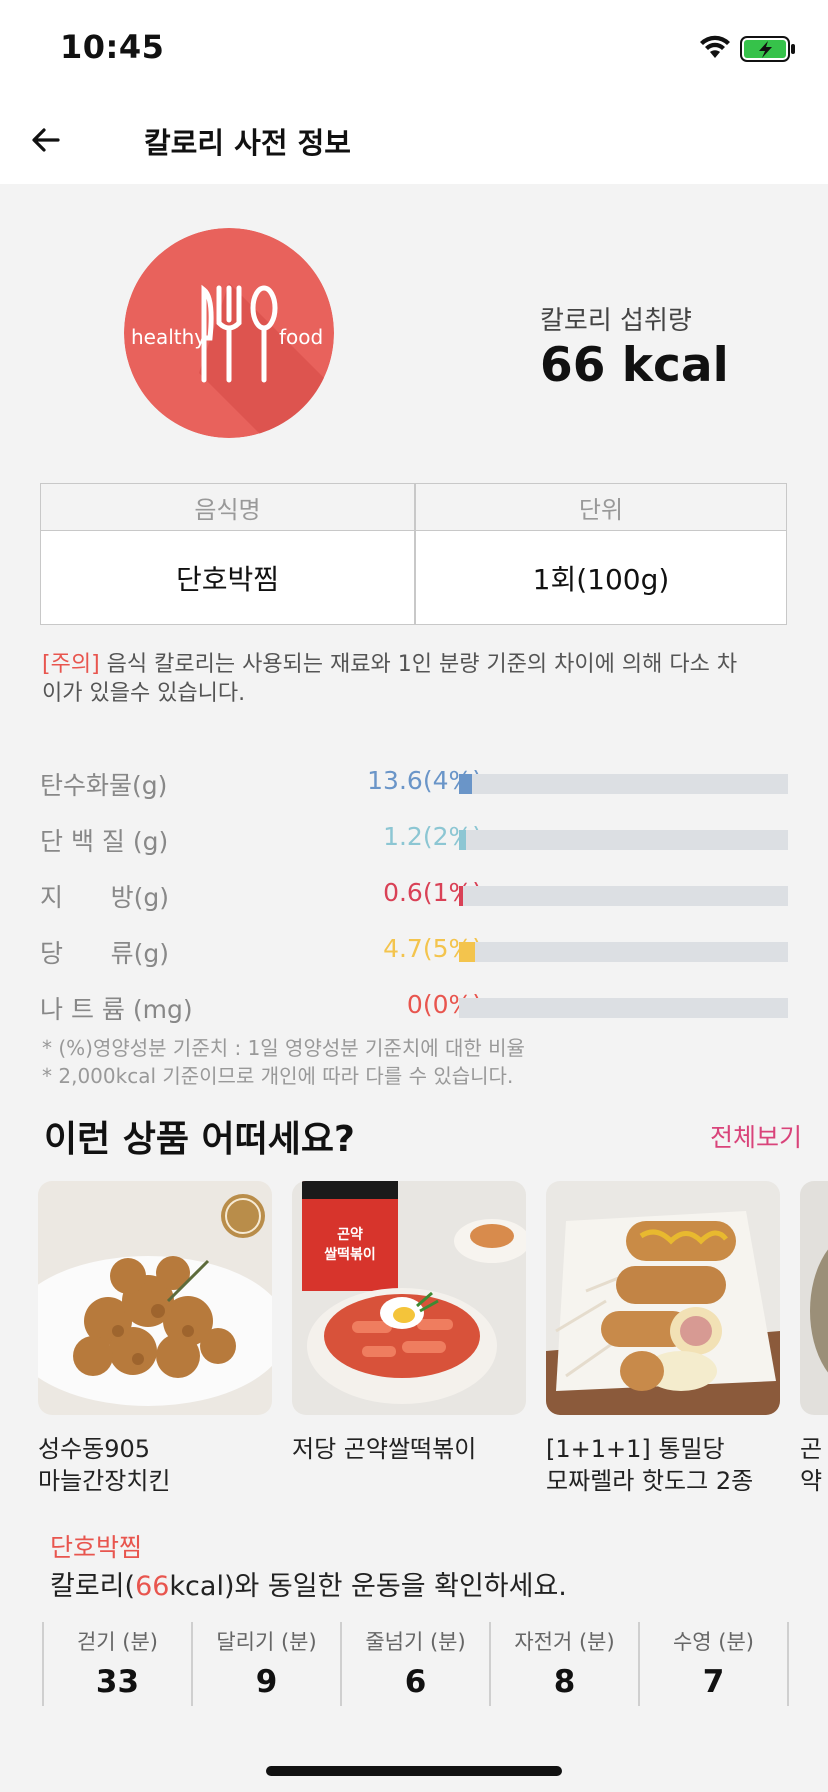 This screenshot has width=828, height=1792. What do you see at coordinates (432, 892) in the screenshot?
I see `nutrient-value: 0.6(1%)` at bounding box center [432, 892].